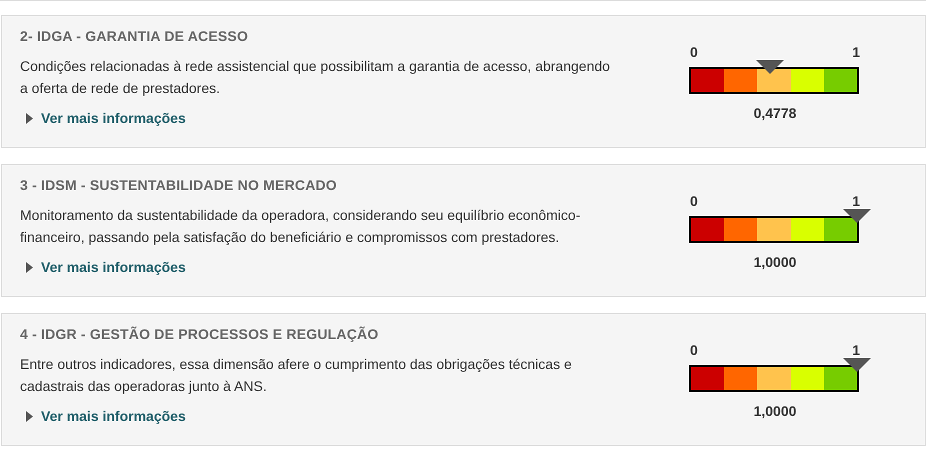 The width and height of the screenshot is (926, 472). I want to click on indicator-description: Condições relacionadas à rede assistencial que possibilitam a garantia de acesso, abrangendo a oferta de rede de prestadores., so click(315, 77).